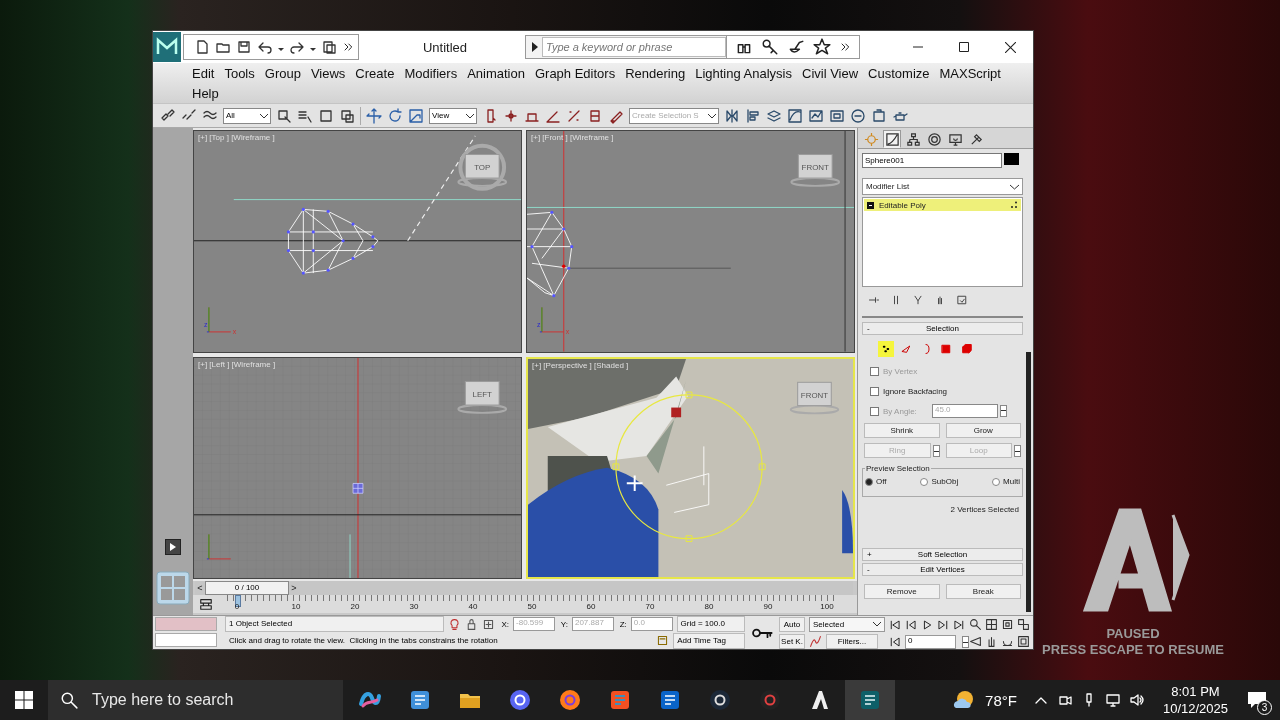 Image resolution: width=1280 pixels, height=720 pixels. Describe the element at coordinates (1011, 159) in the screenshot. I see `object-color-swatch` at that location.